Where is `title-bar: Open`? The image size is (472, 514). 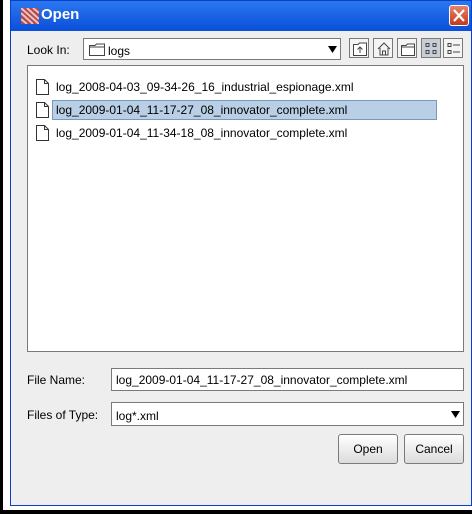
title-bar: Open is located at coordinates (241, 16).